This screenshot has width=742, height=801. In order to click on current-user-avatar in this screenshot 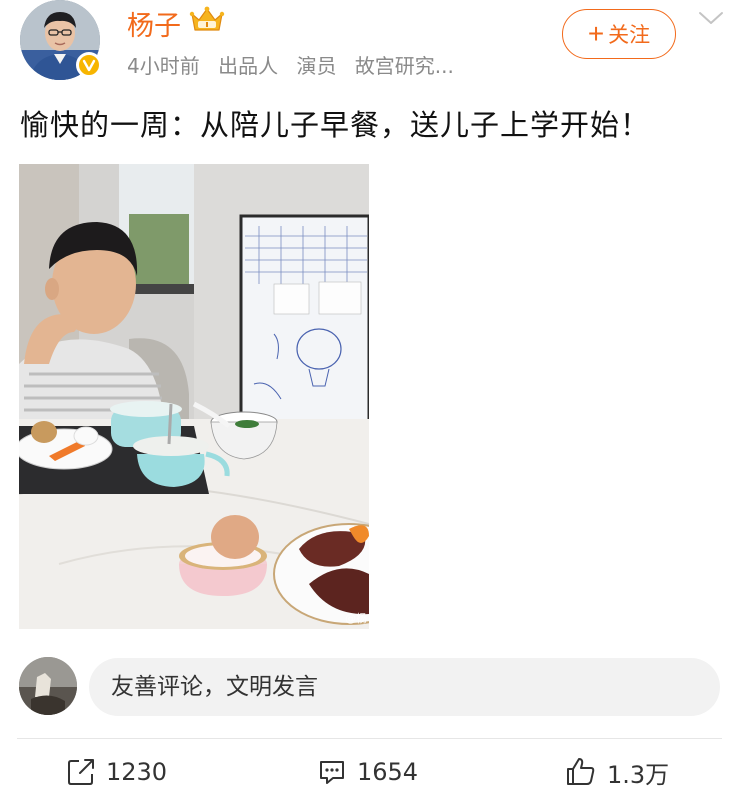, I will do `click(48, 686)`.